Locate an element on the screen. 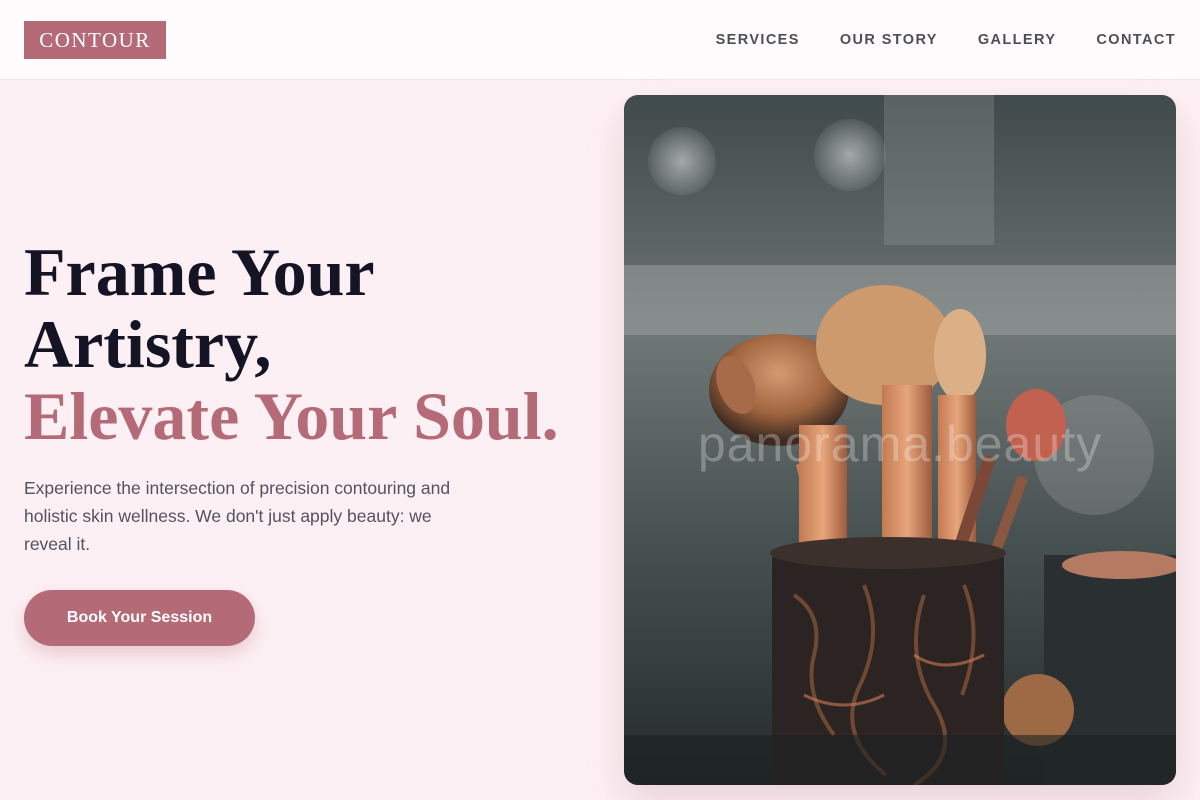 The width and height of the screenshot is (1200, 800). nav-item-contact: CONTACT is located at coordinates (1136, 40).